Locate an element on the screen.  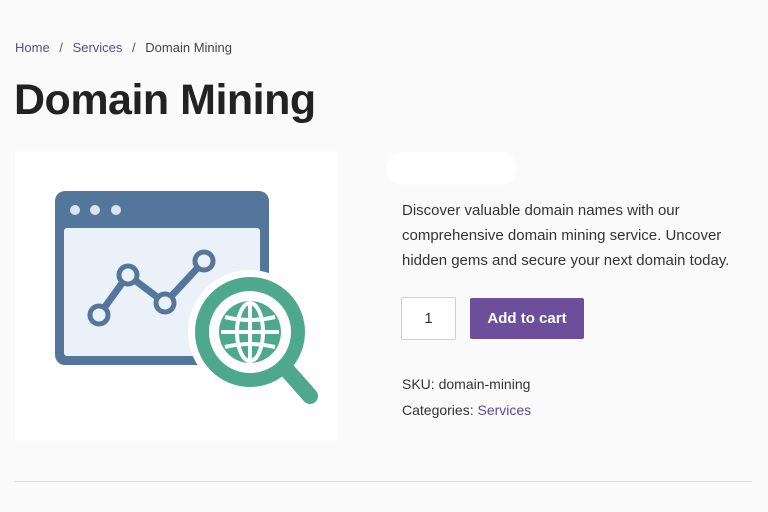
add-to-cart-button: Add to cart is located at coordinates (527, 318).